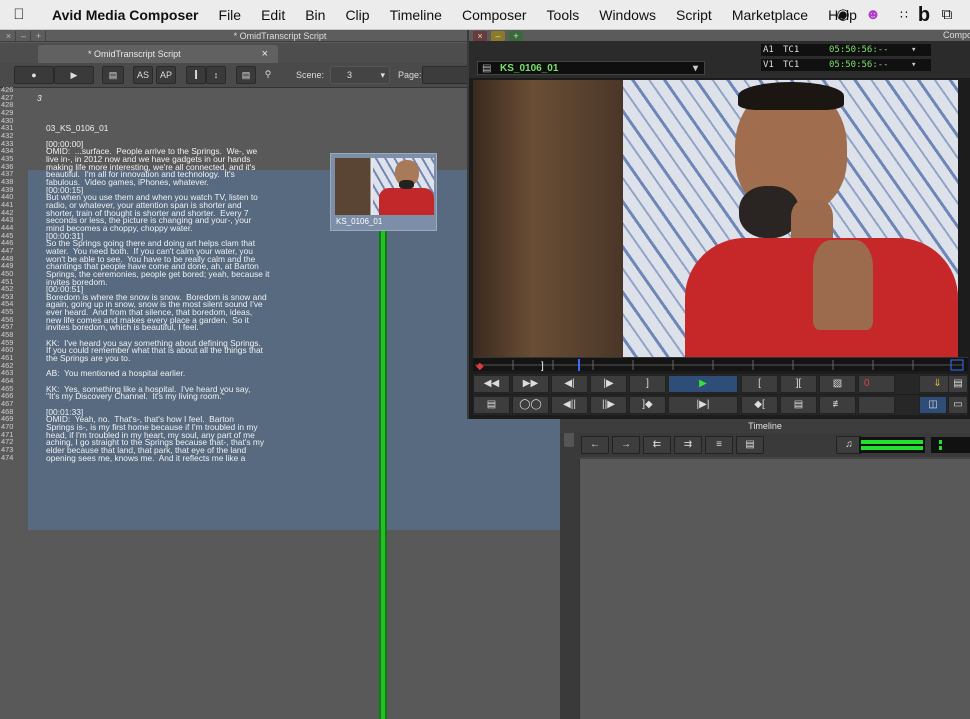 The width and height of the screenshot is (970, 719). I want to click on scene-dropdown: 3 ▾, so click(360, 75).